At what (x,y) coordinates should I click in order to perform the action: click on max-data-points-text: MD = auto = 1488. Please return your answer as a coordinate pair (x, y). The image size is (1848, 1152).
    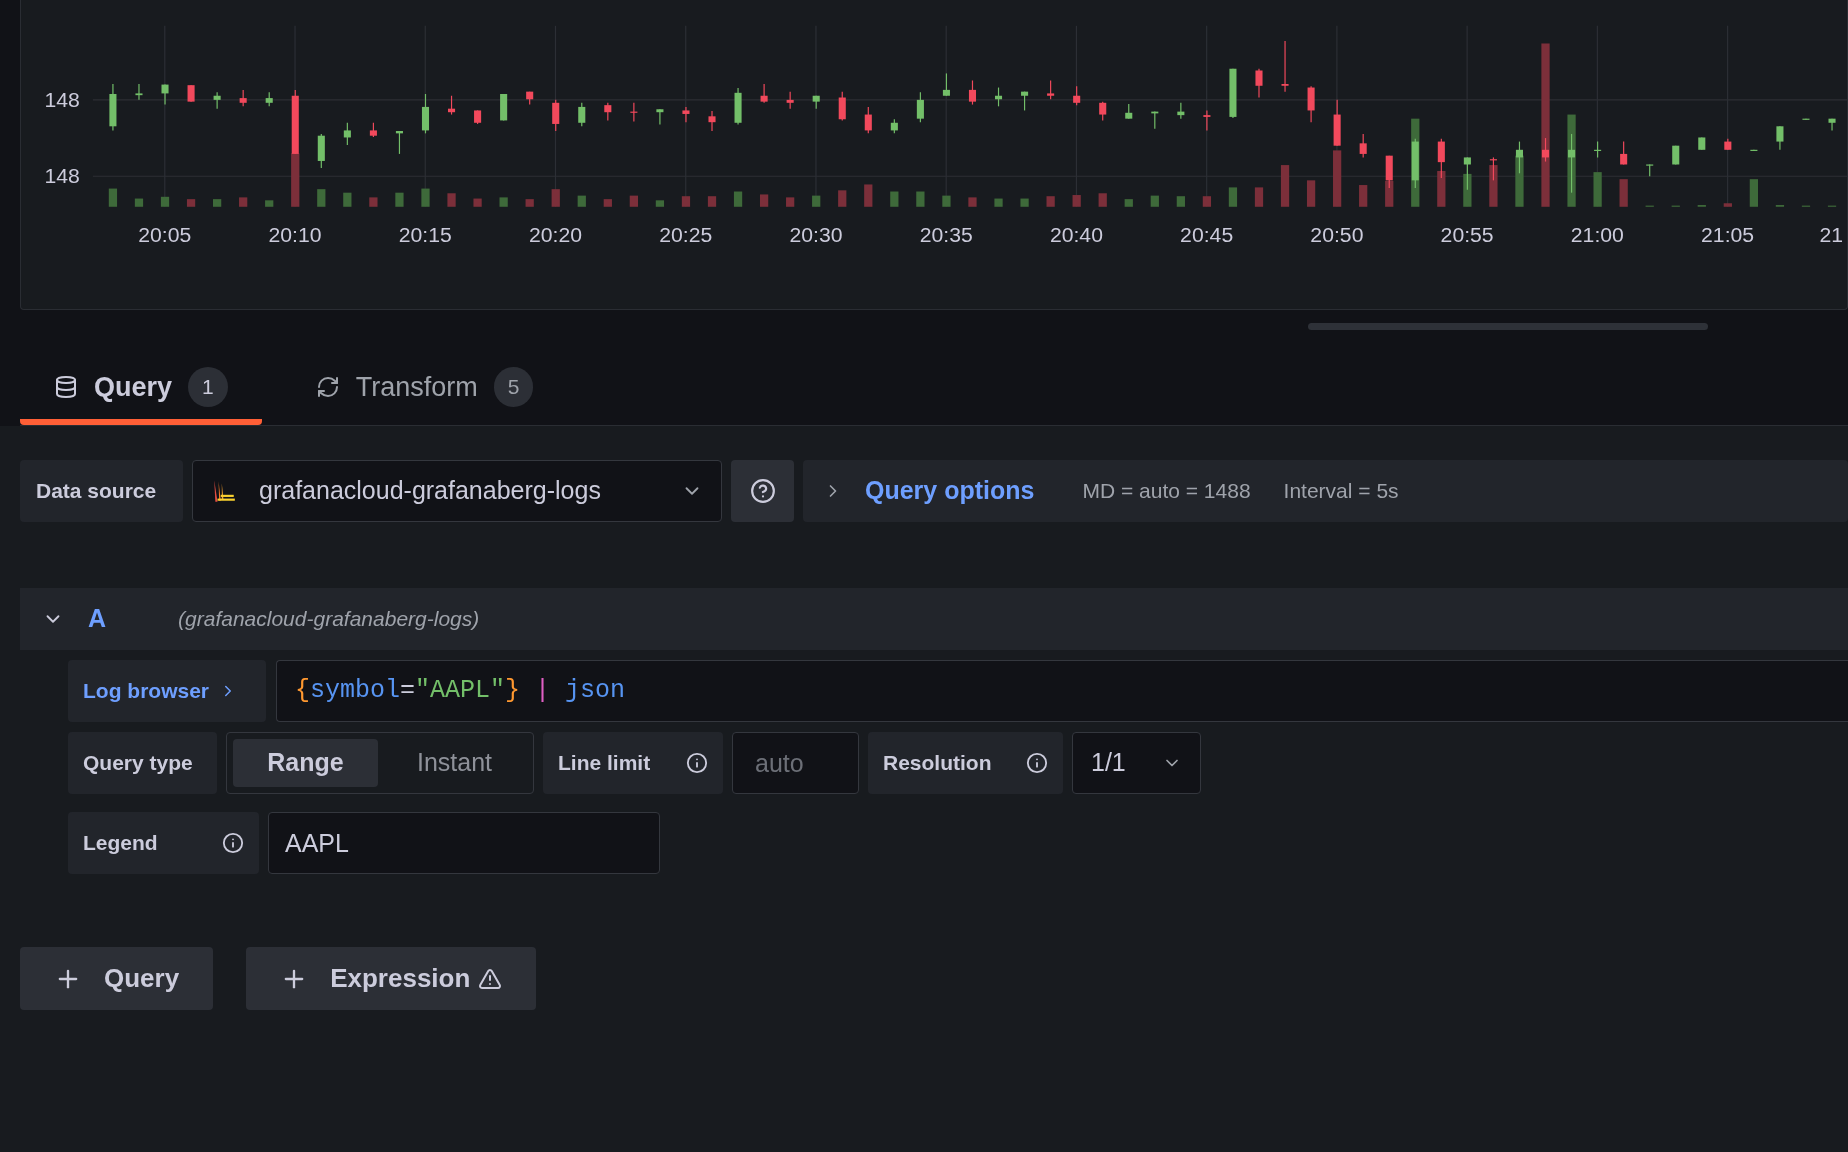
    Looking at the image, I should click on (1166, 491).